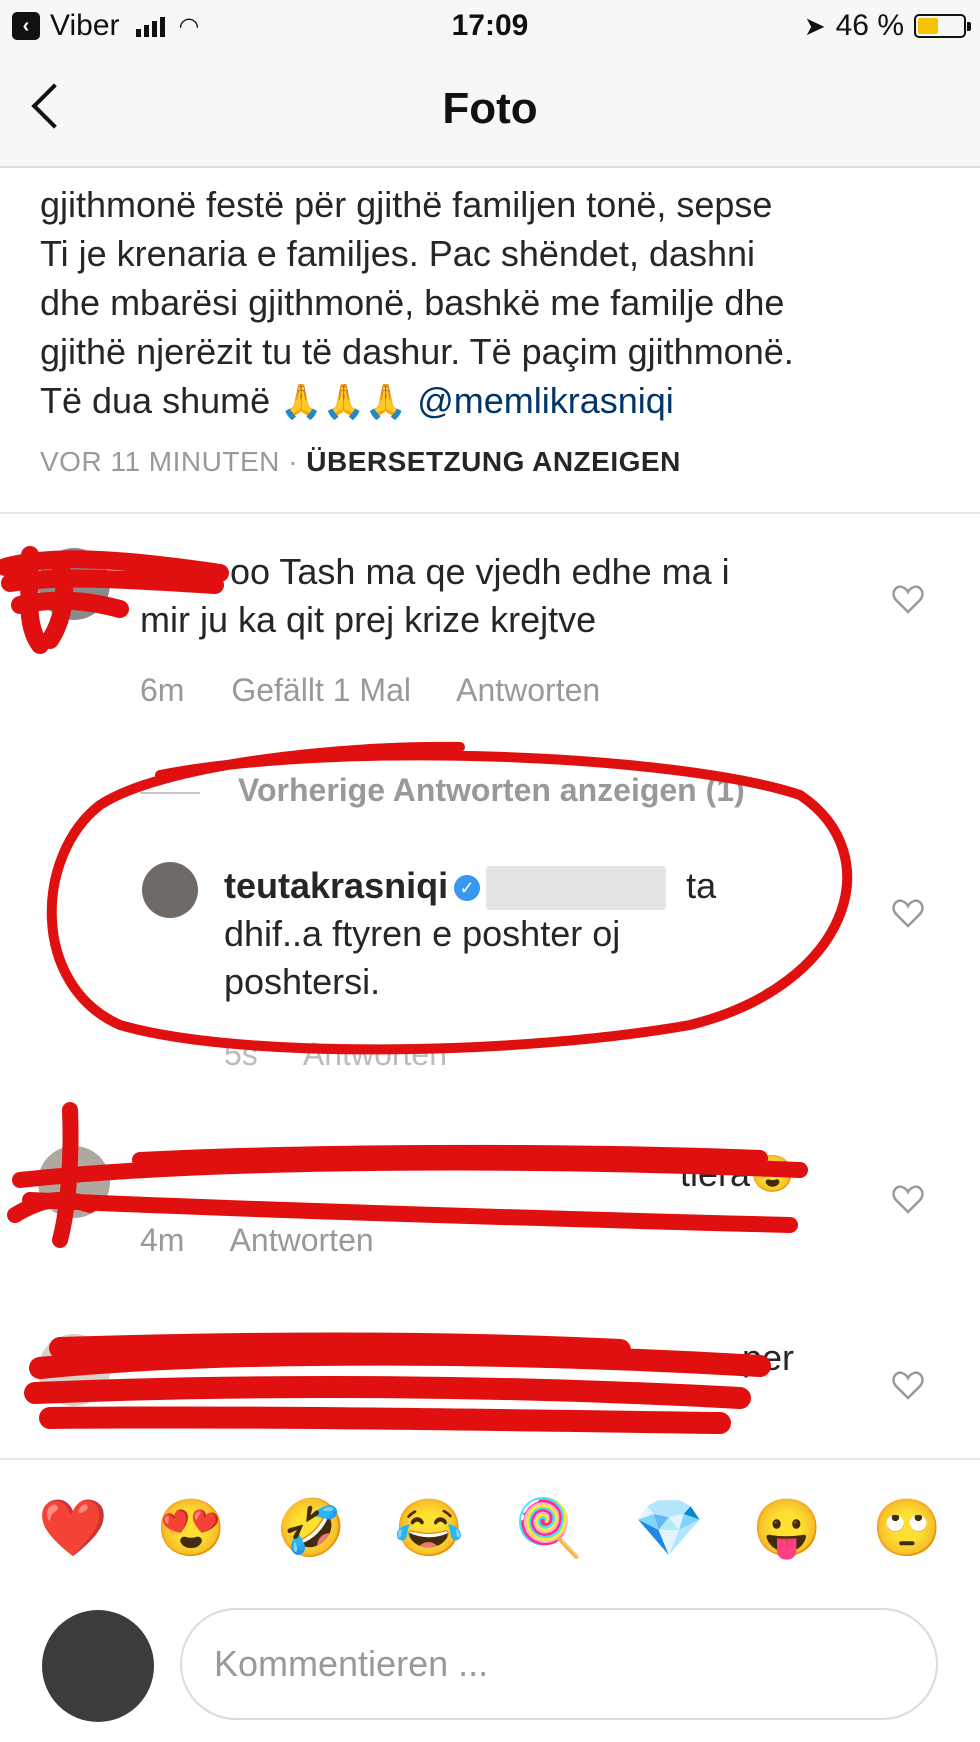 The width and height of the screenshot is (980, 1742). I want to click on divider, so click(490, 513).